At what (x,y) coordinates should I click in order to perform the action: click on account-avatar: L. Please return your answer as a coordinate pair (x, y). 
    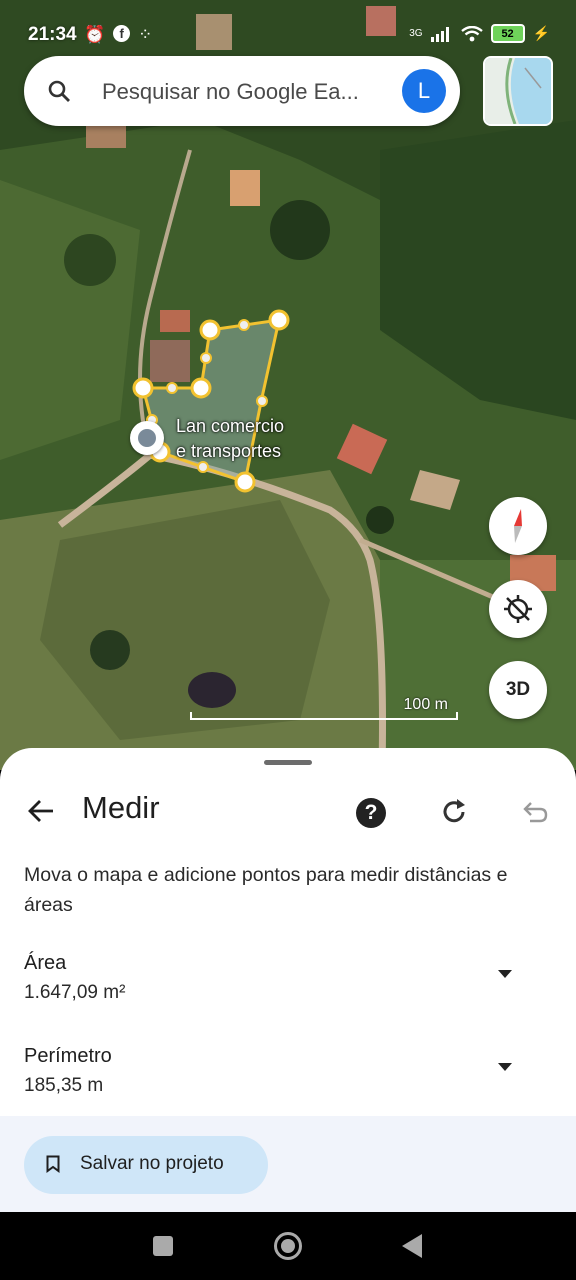
    Looking at the image, I should click on (424, 91).